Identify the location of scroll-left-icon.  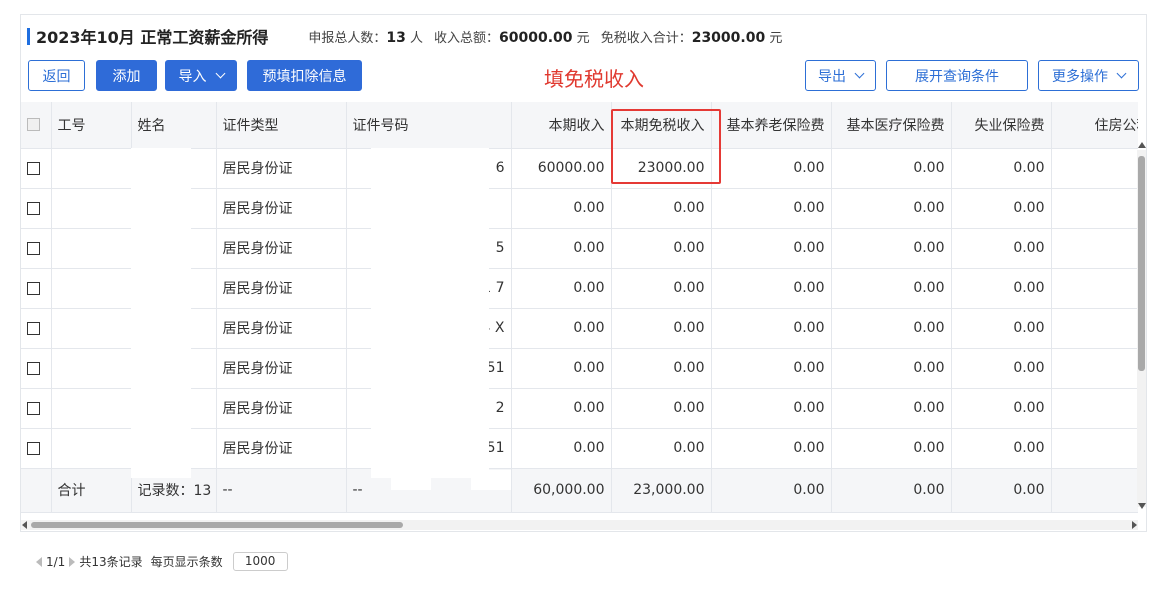
(24, 525).